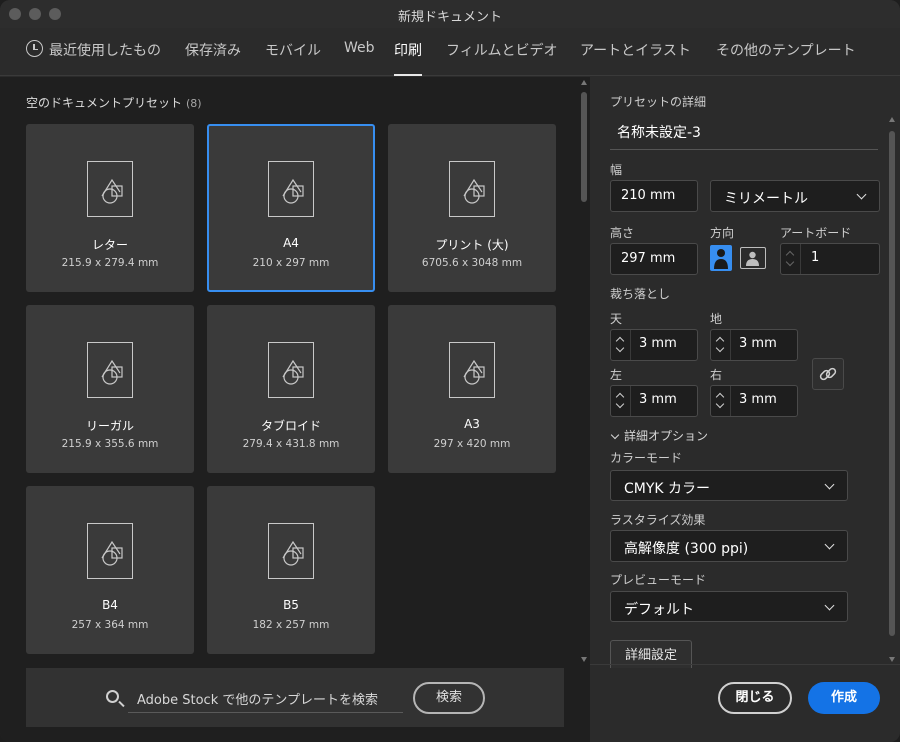  I want to click on preset-size: 215.9 x 279.4 mm, so click(110, 263).